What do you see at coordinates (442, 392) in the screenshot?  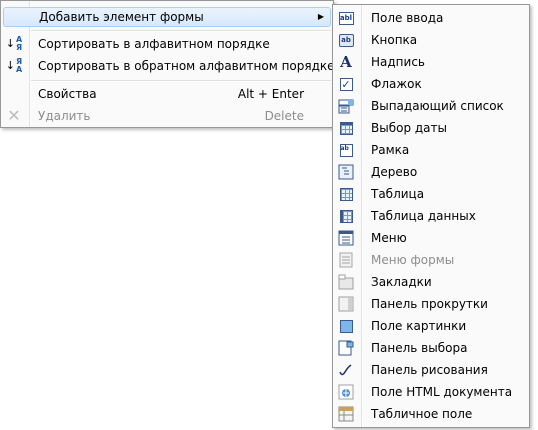 I see `submenu-item-label: Поле HTML документа` at bounding box center [442, 392].